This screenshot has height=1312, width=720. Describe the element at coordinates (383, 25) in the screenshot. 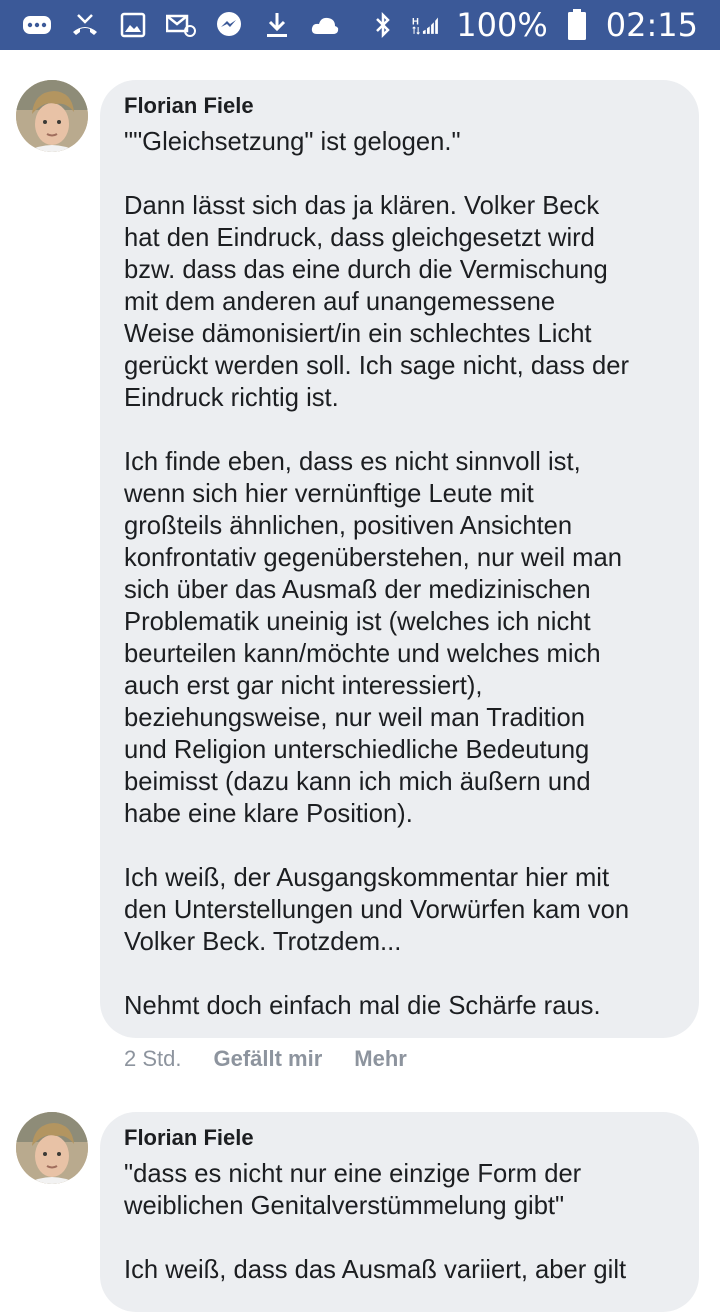

I see `bluetooth-icon` at that location.